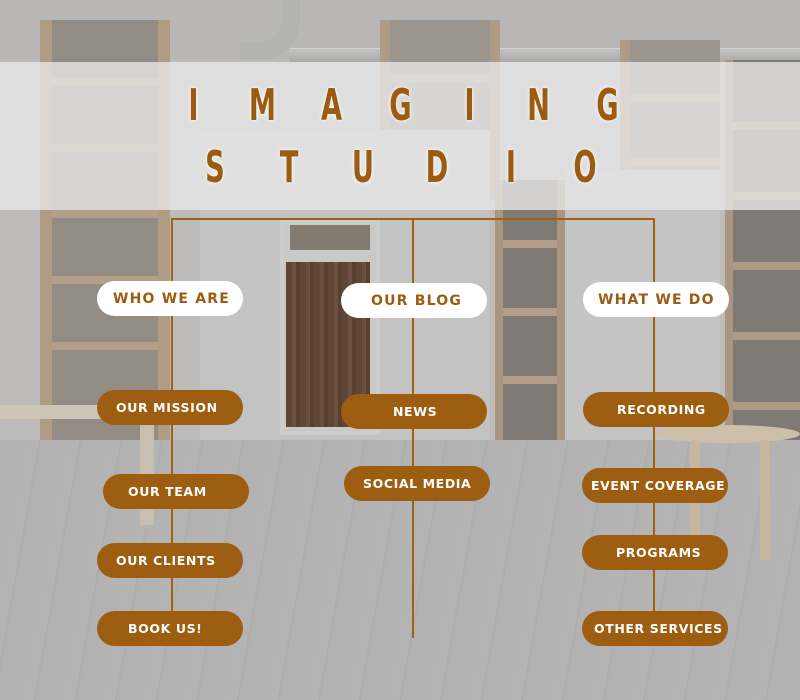  I want to click on nav-heading-label: WHAT WE DO, so click(656, 299).